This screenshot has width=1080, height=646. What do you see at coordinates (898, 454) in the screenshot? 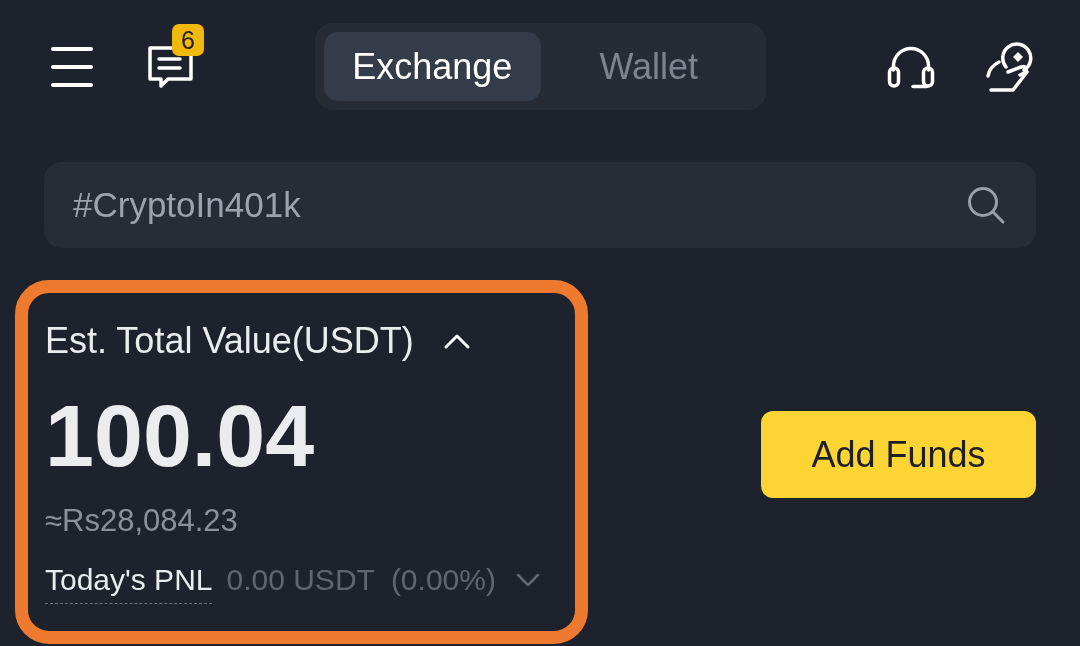
I see `add-funds-button: Add Funds` at bounding box center [898, 454].